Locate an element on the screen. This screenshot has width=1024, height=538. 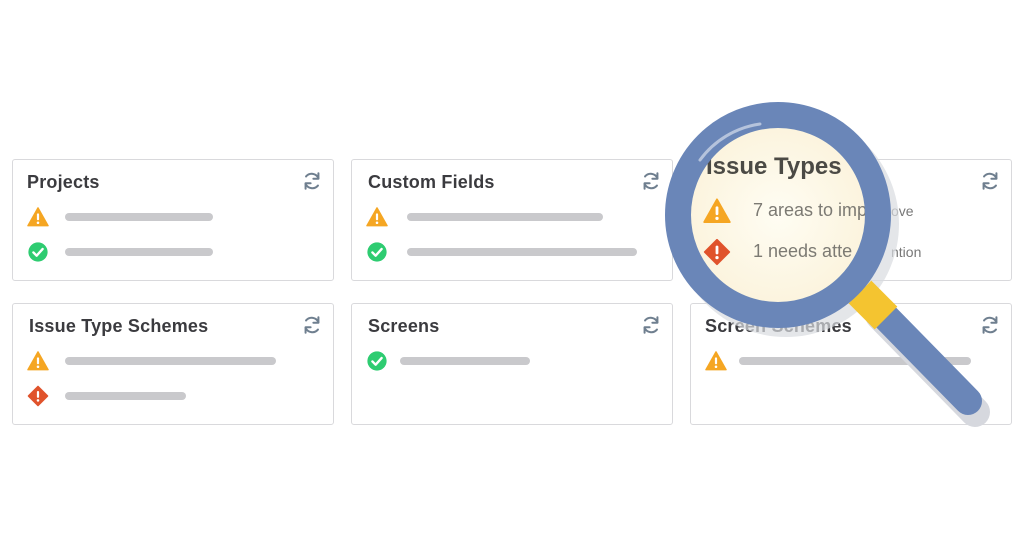
magnified-row-text: 1 needs atte is located at coordinates (803, 251).